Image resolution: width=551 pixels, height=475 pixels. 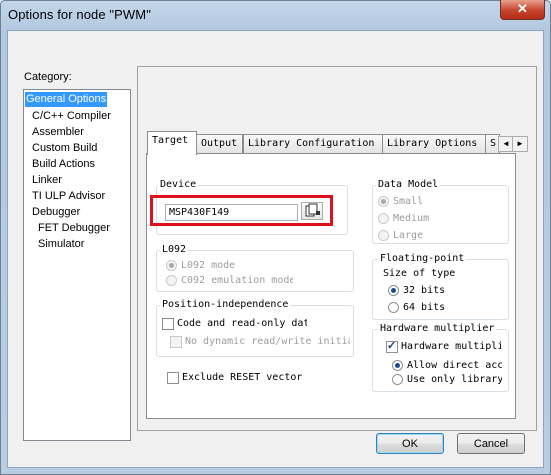 What do you see at coordinates (410, 443) in the screenshot?
I see `ok-button: OK` at bounding box center [410, 443].